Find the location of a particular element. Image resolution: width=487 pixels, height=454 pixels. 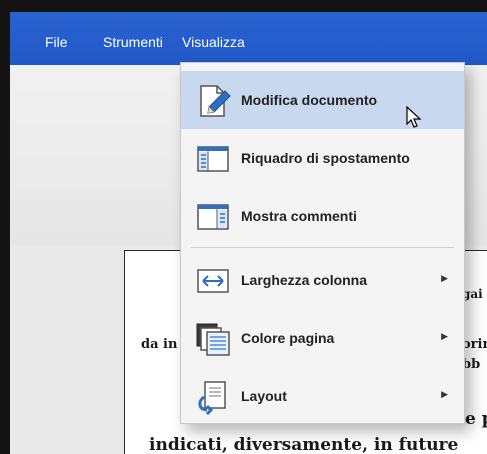

menu-file: File is located at coordinates (56, 42).